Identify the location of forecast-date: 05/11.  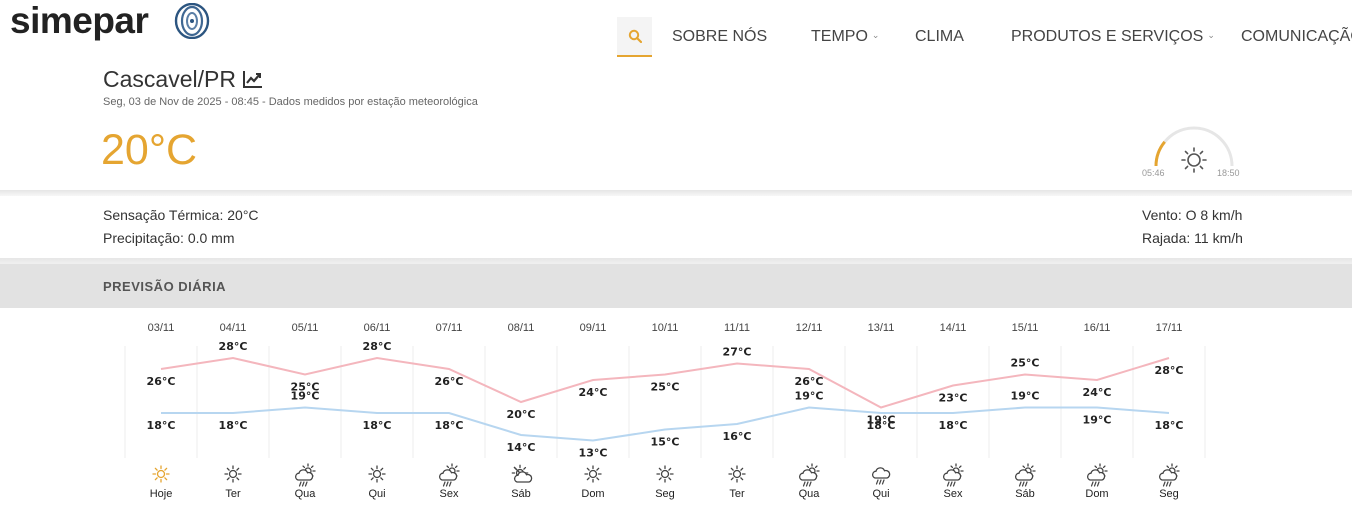
(305, 328).